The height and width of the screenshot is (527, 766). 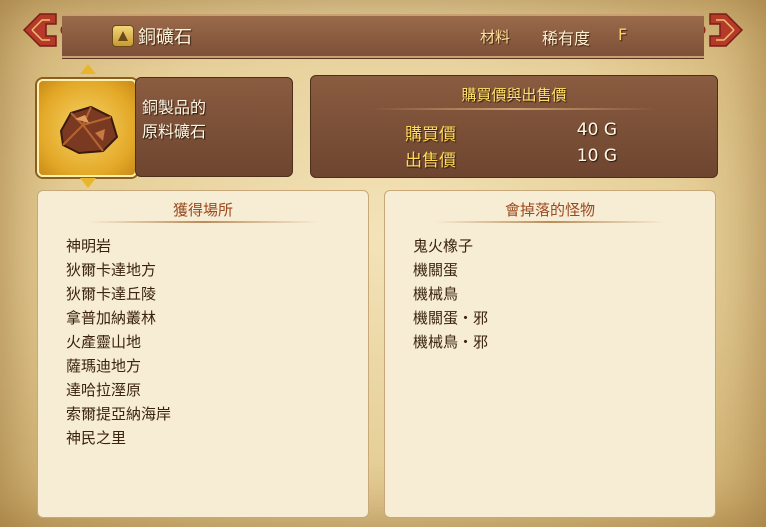 I want to click on location-item: 達哈拉溼原, so click(x=104, y=390).